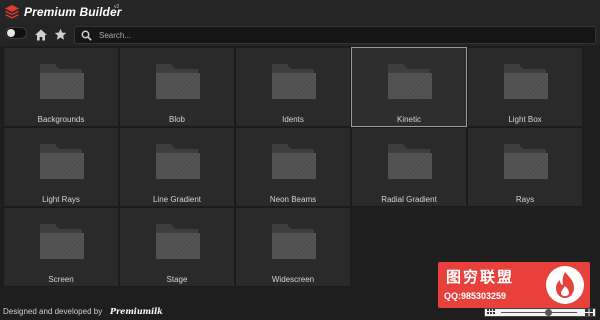 The image size is (600, 320). I want to click on preset-tile: Backgrounds, so click(61, 87).